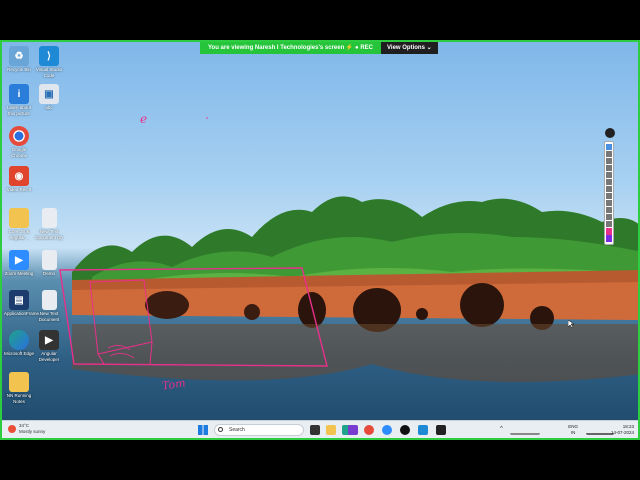  What do you see at coordinates (609, 235) in the screenshot?
I see `color-swatch` at bounding box center [609, 235].